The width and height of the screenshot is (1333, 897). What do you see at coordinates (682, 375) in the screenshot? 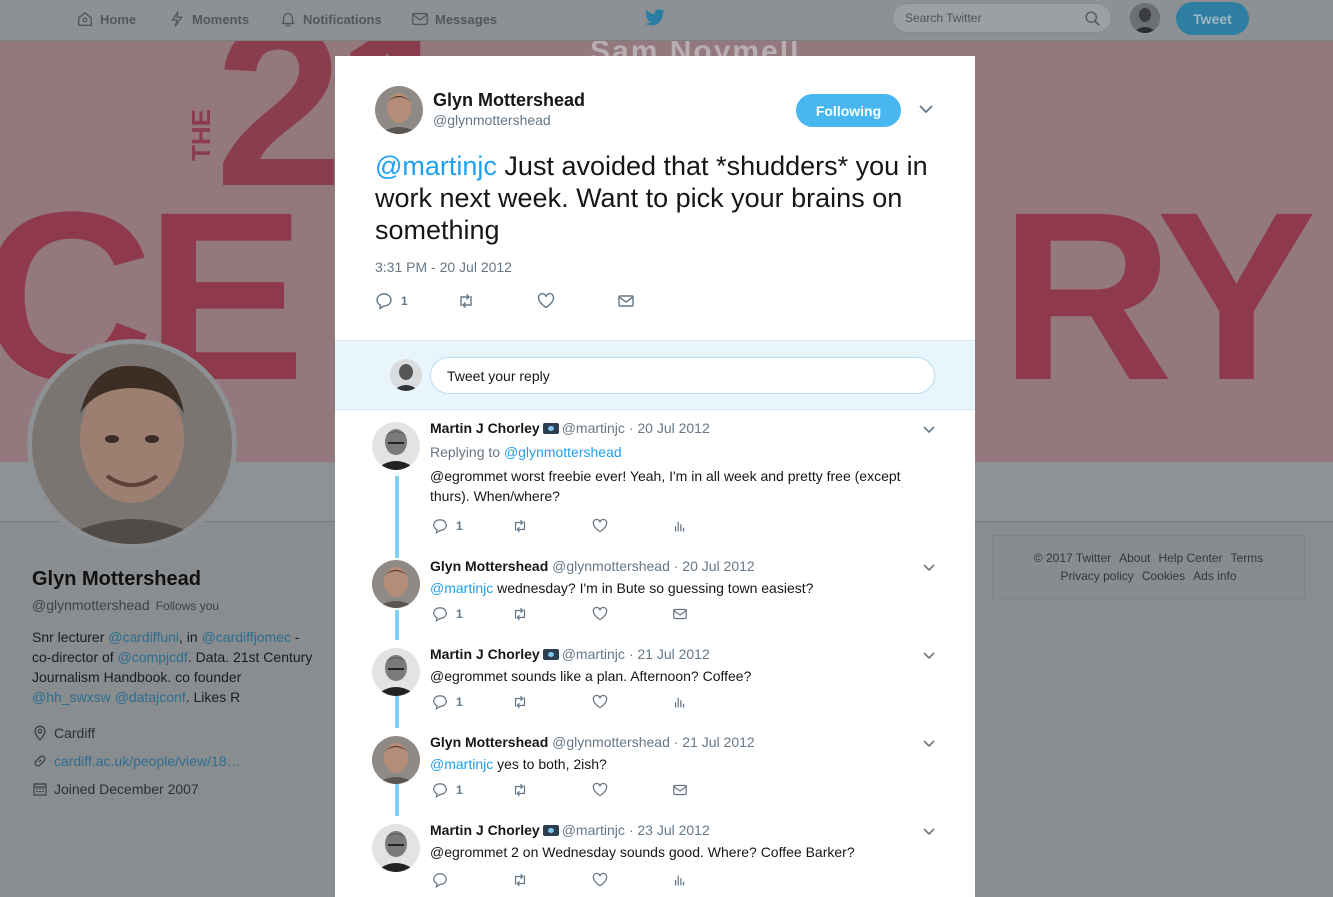
I see `reply-input: Tweet your reply` at bounding box center [682, 375].